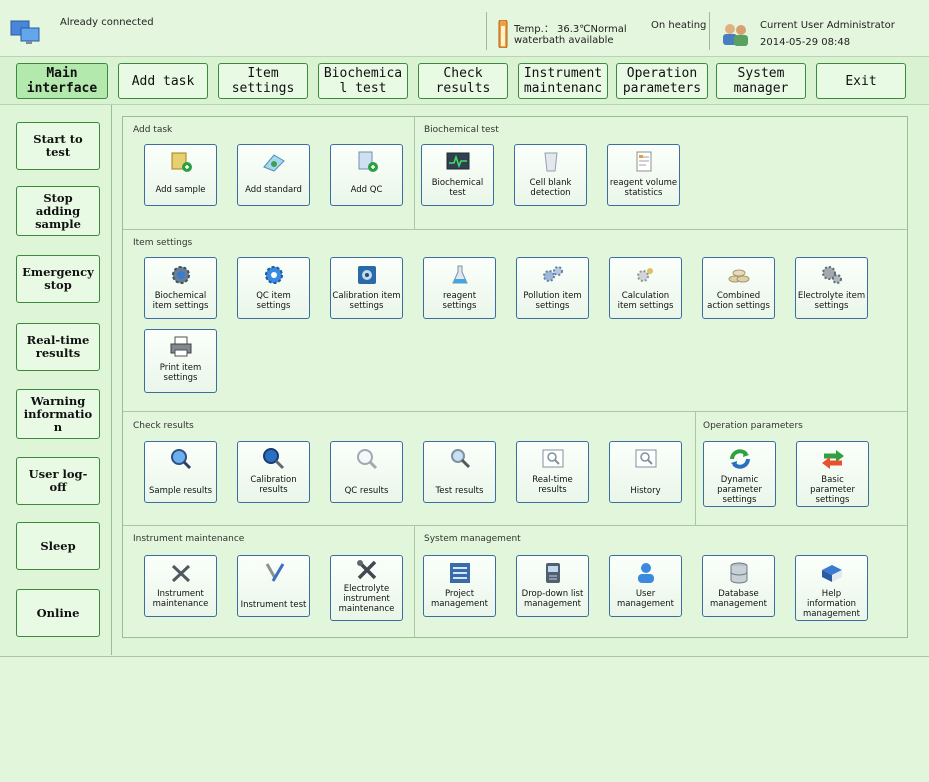 This screenshot has height=782, width=929. I want to click on stop-adding-sample-button: Stop adding sample, so click(58, 211).